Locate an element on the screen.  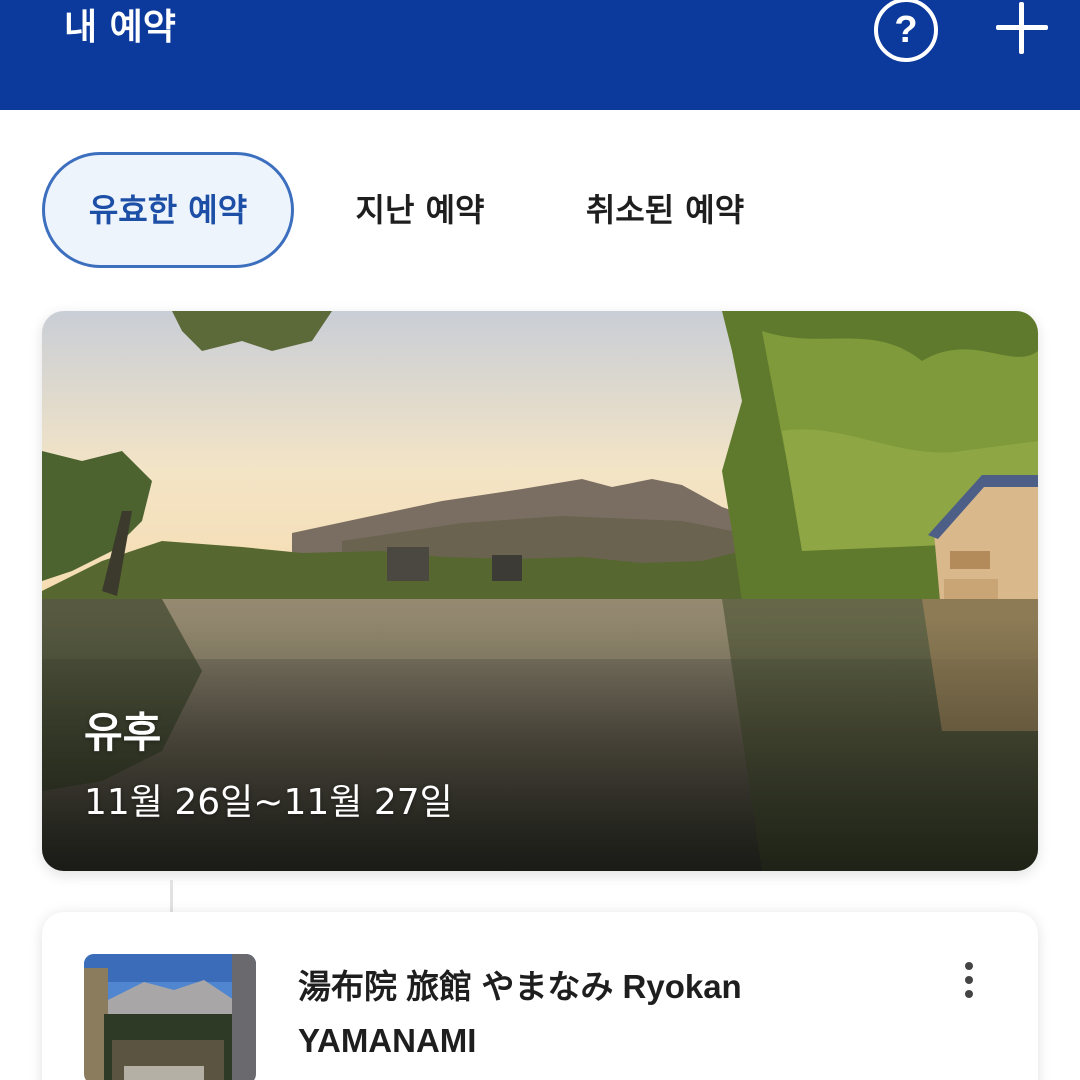
app-header: 내 예약 ? is located at coordinates (540, 55).